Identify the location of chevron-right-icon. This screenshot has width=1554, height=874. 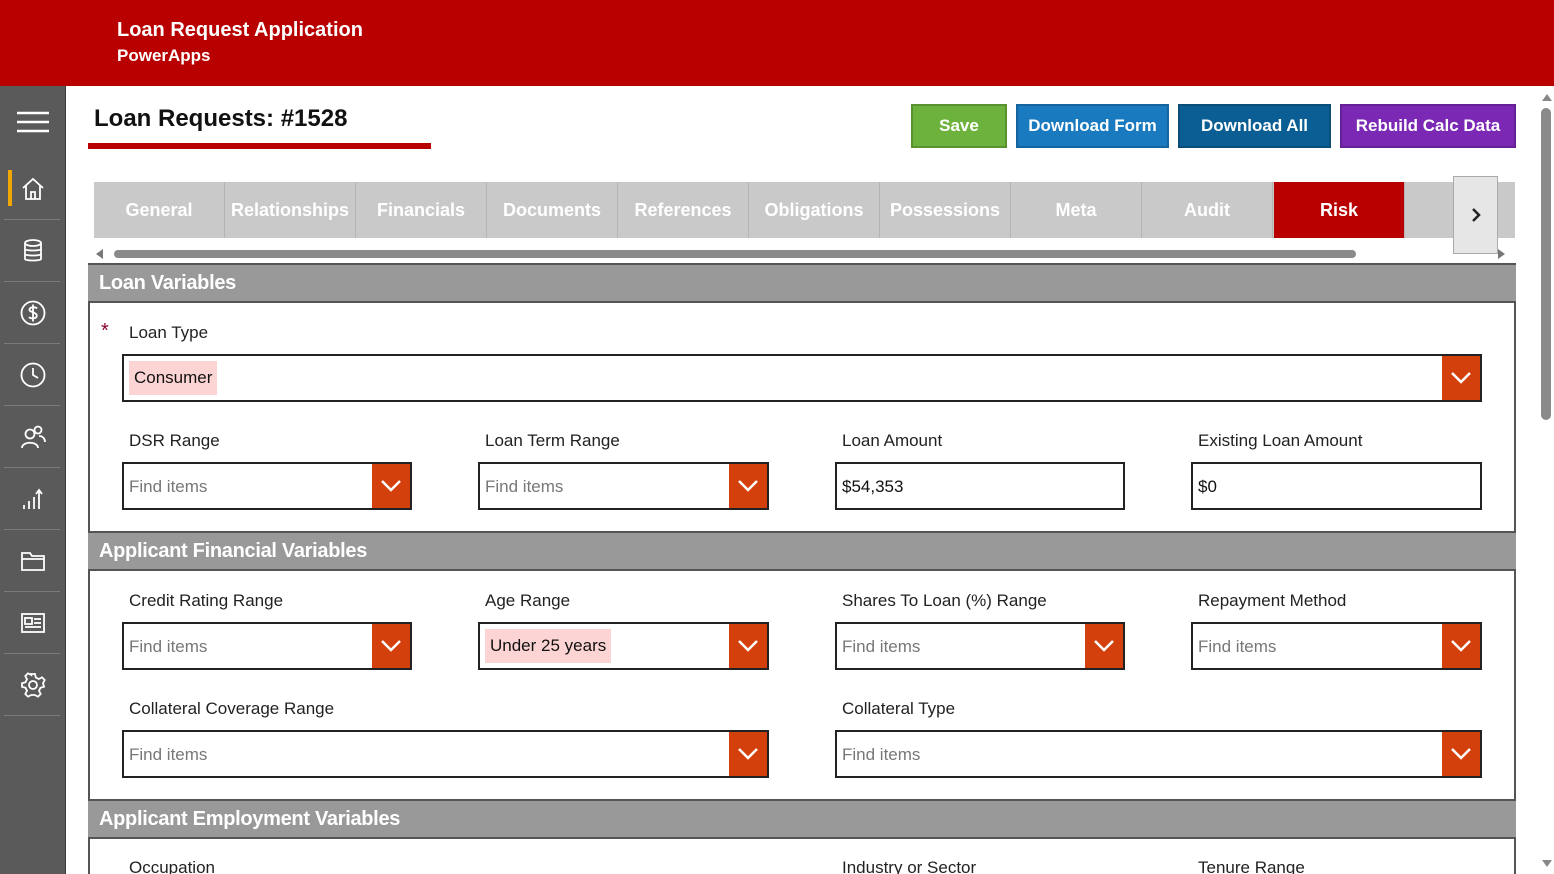
(1476, 215).